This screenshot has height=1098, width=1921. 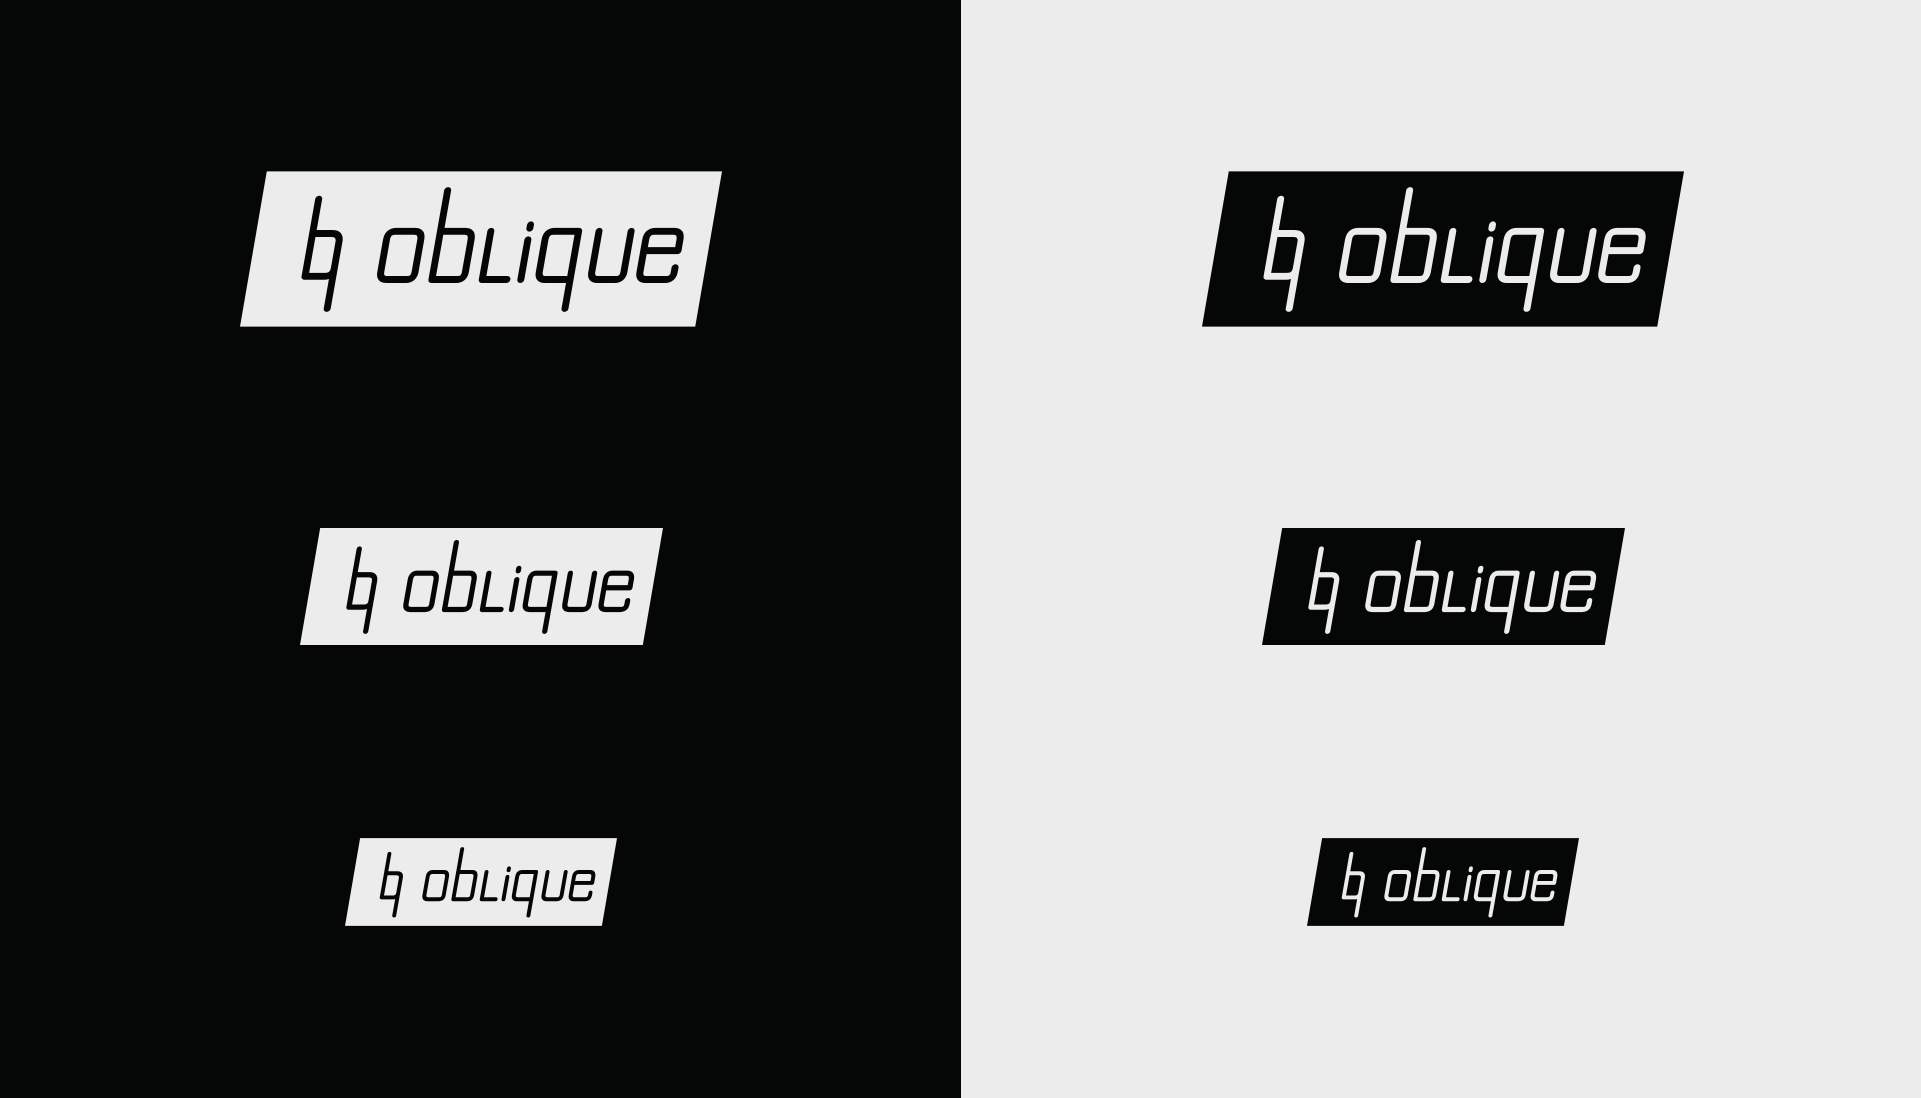 I want to click on logo-light-panel-large, so click(x=1443, y=249).